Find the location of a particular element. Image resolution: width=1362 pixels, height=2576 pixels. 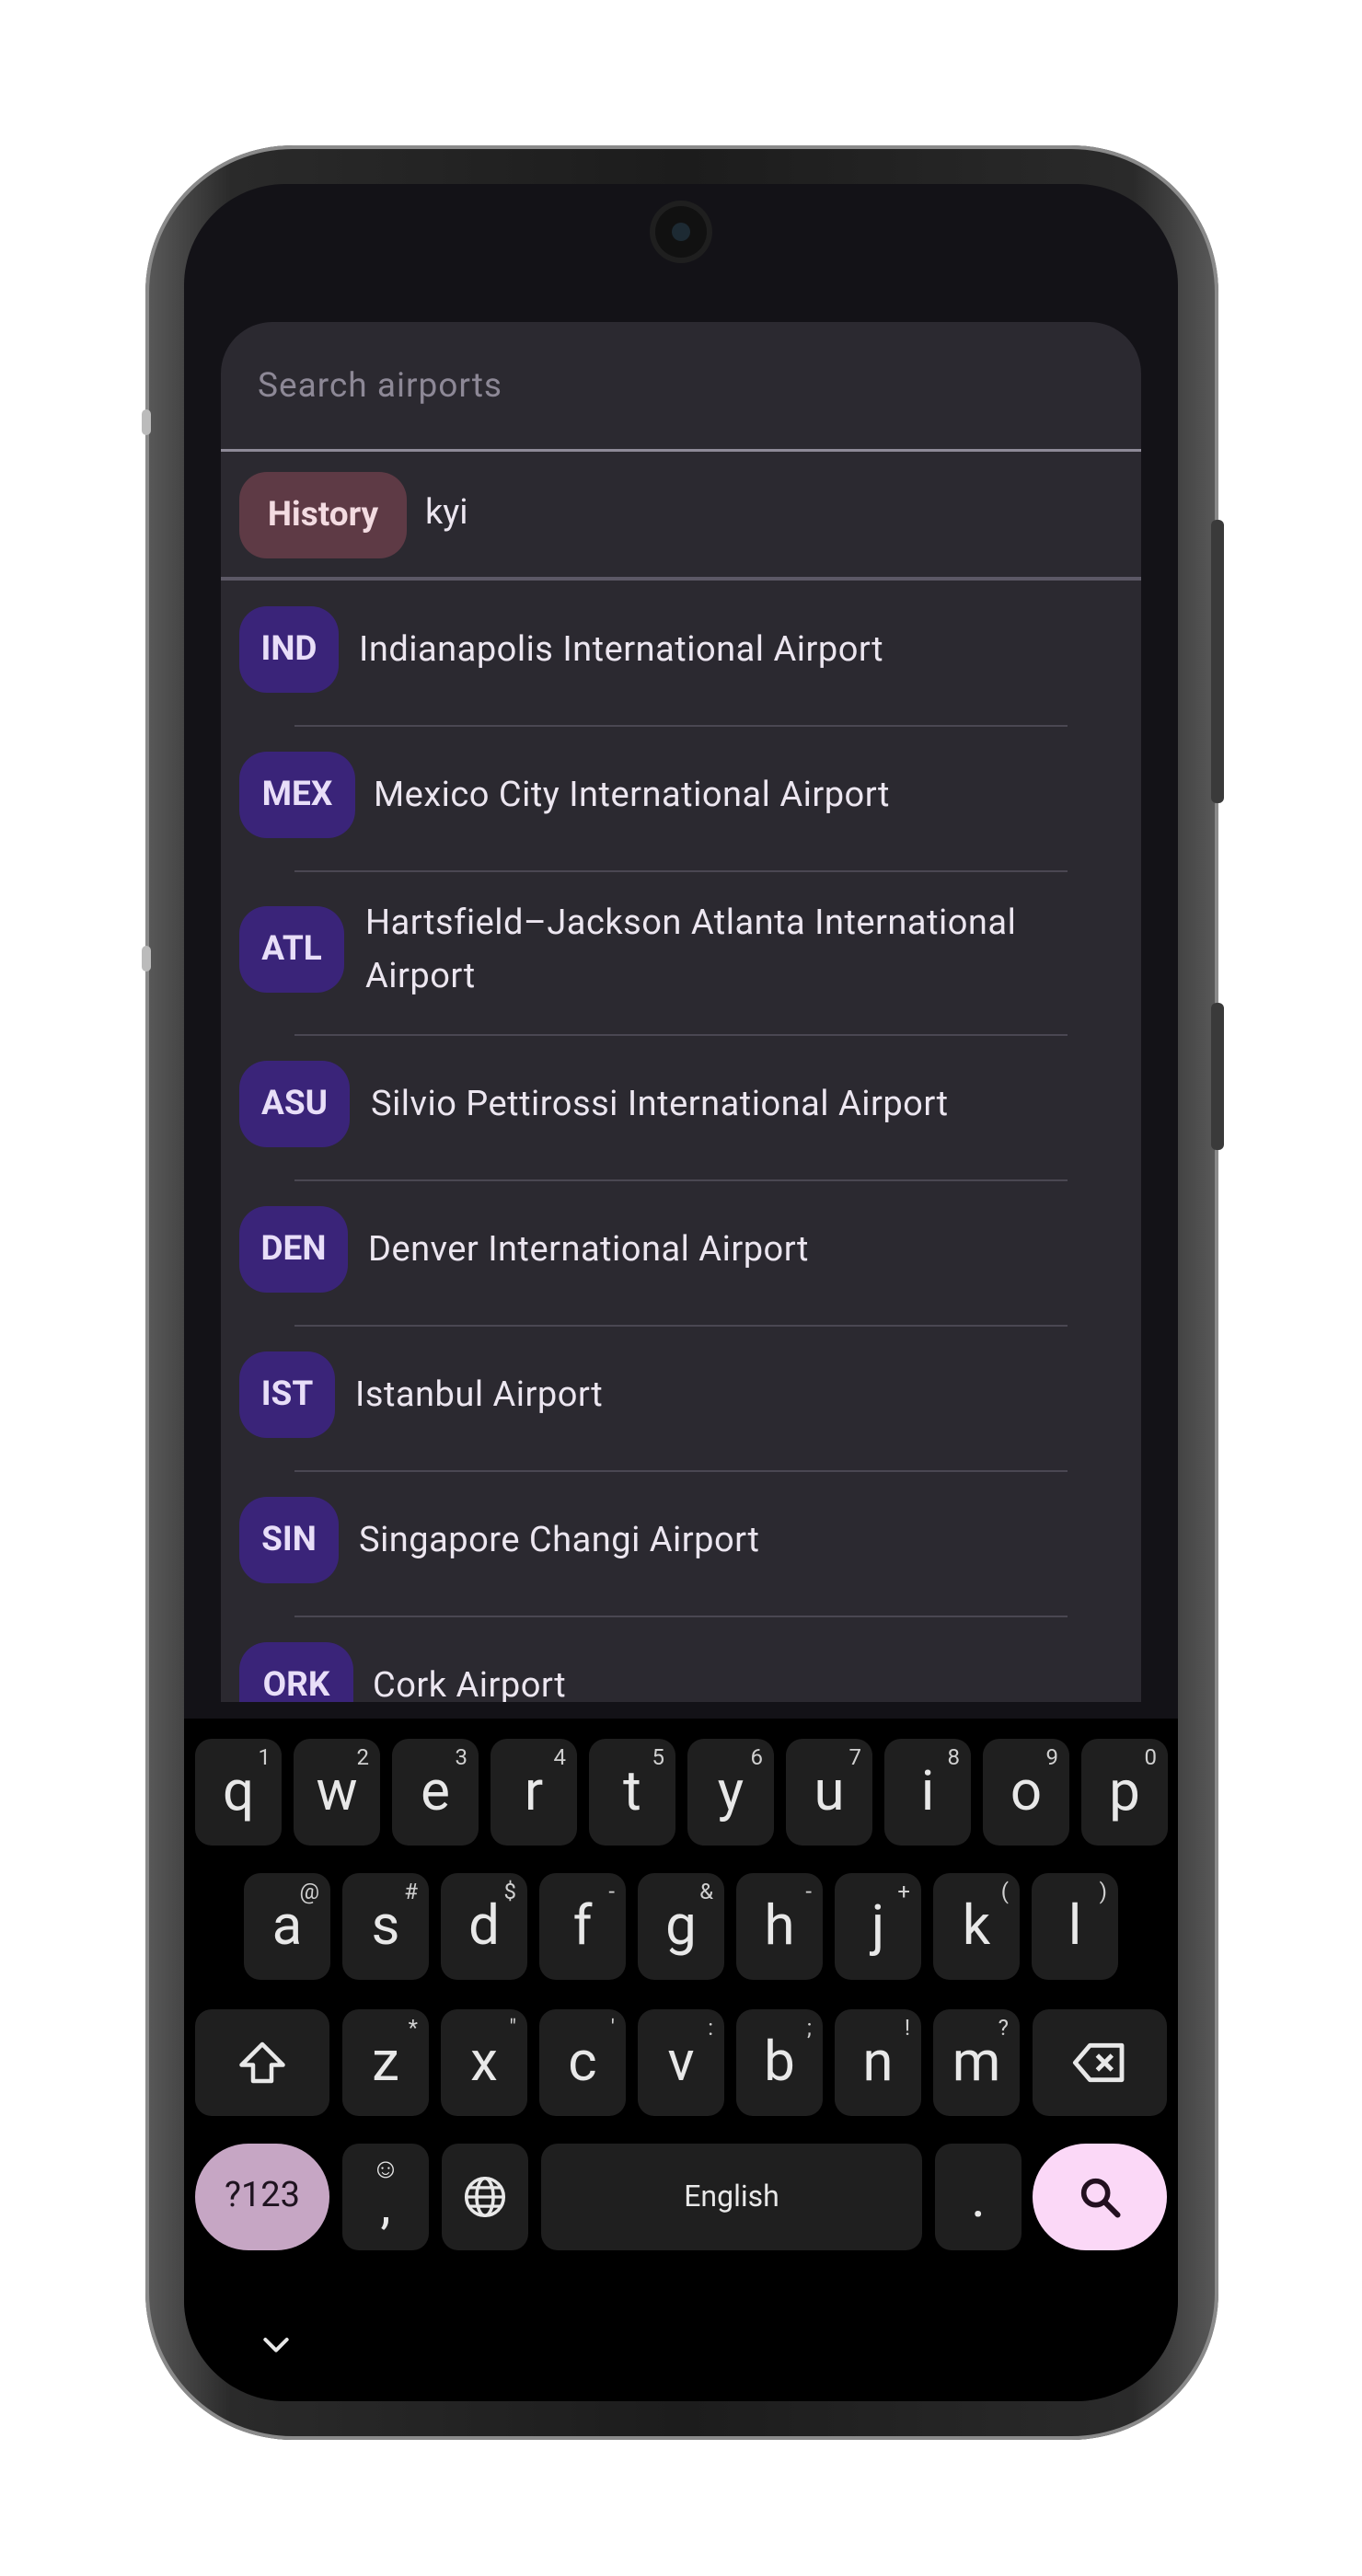

shift-icon is located at coordinates (262, 2062).